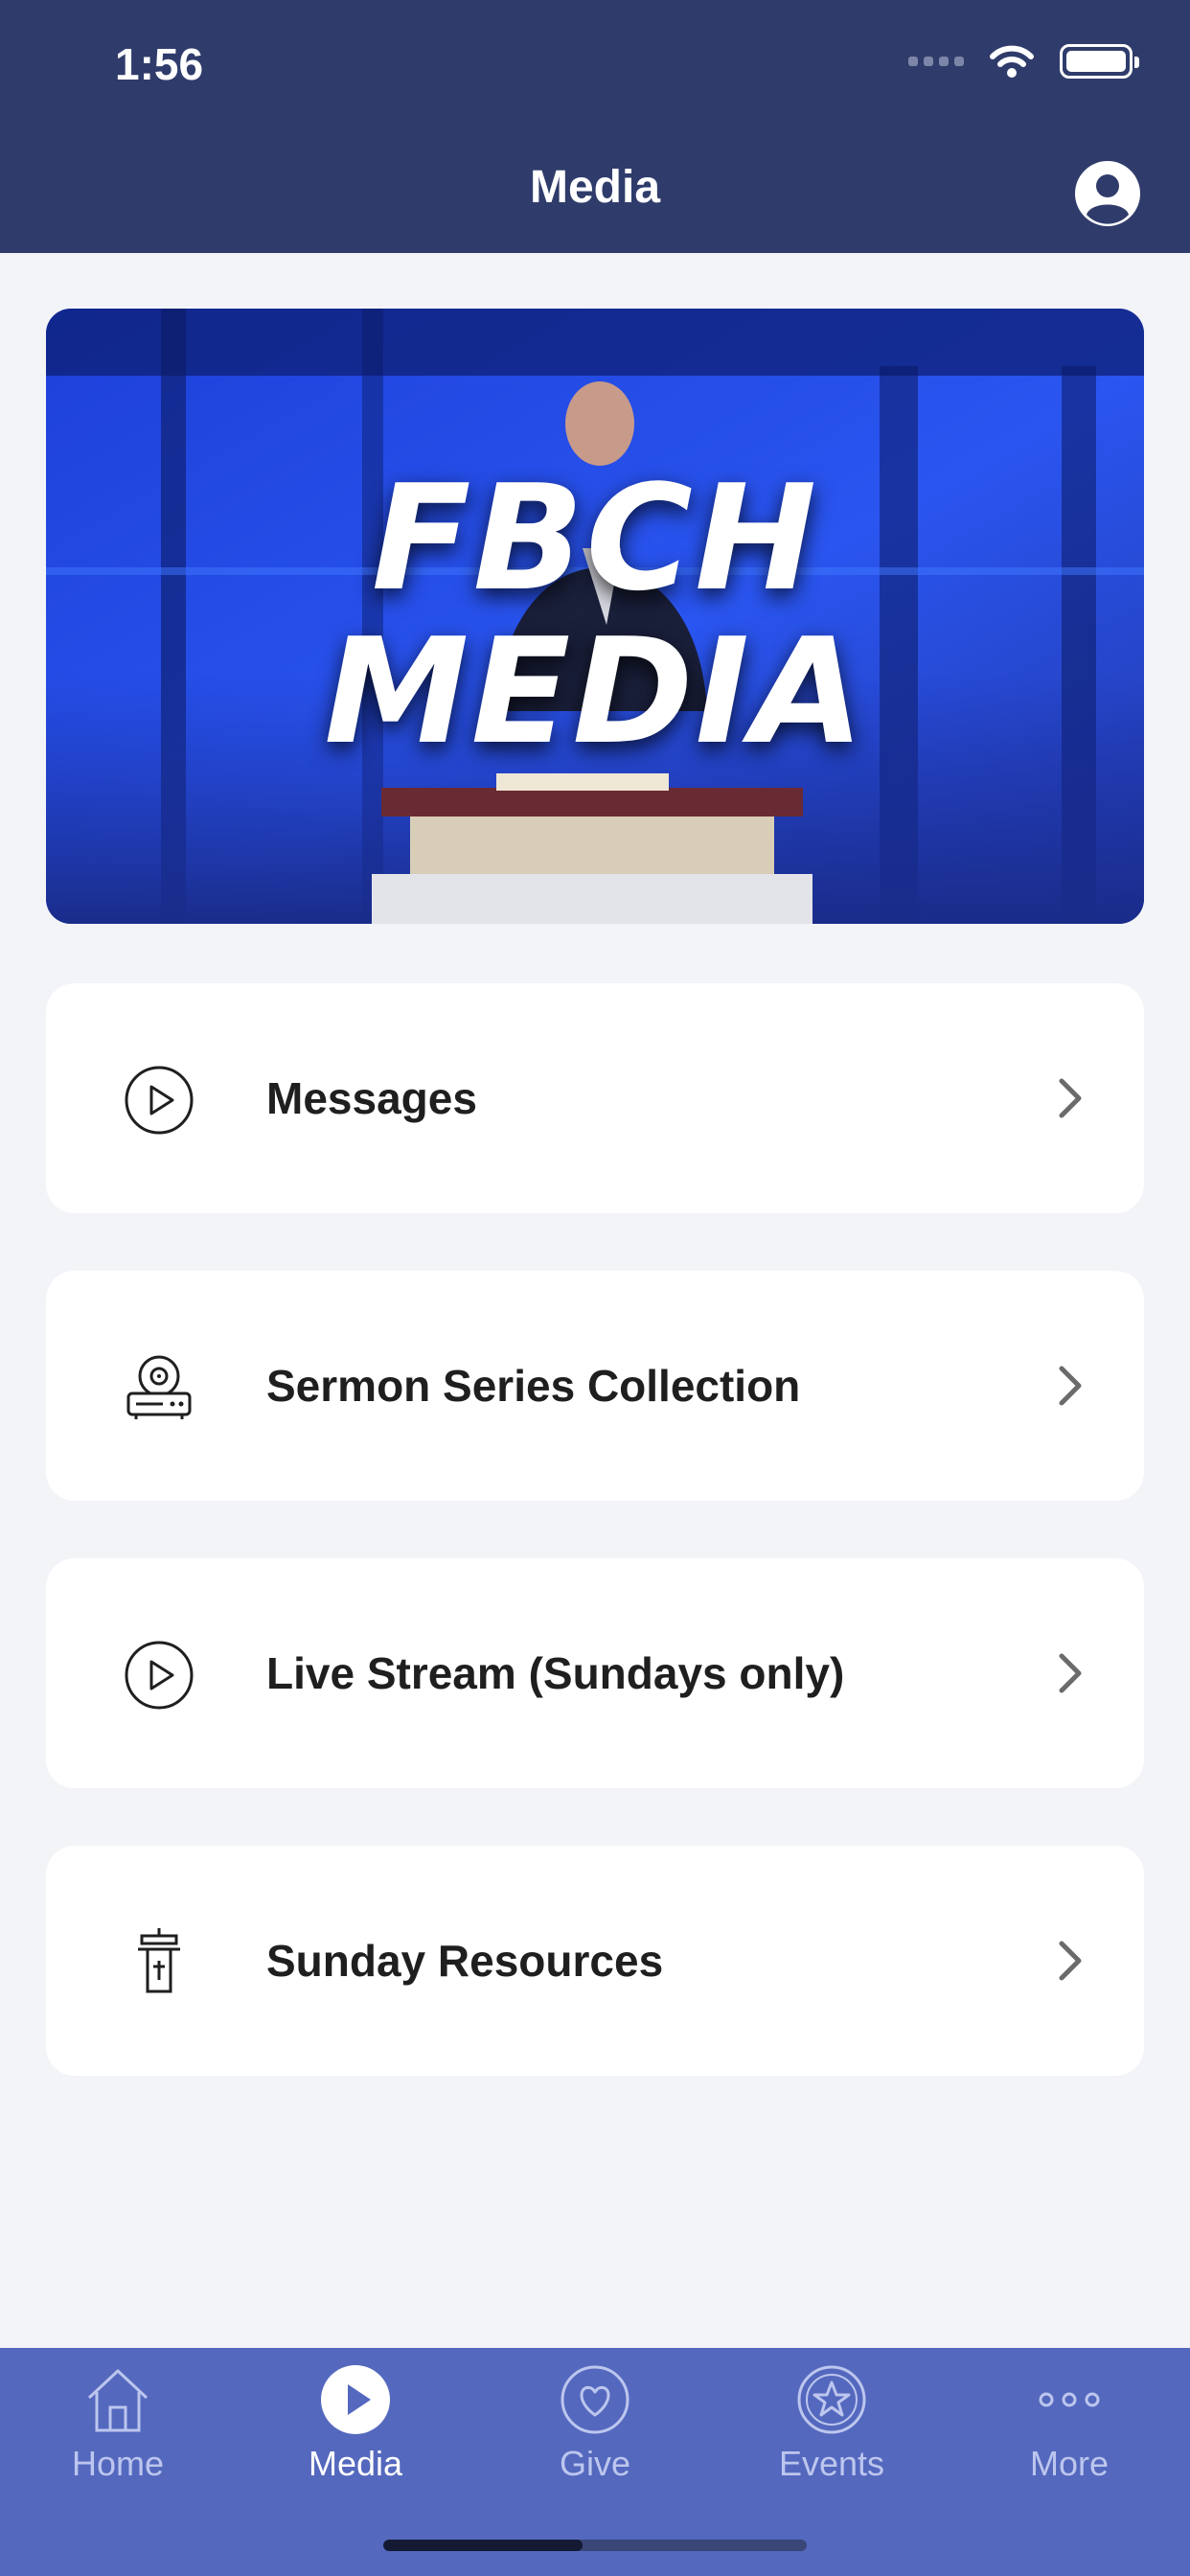 This screenshot has width=1190, height=2576. Describe the element at coordinates (159, 1960) in the screenshot. I see `pulpit-icon` at that location.